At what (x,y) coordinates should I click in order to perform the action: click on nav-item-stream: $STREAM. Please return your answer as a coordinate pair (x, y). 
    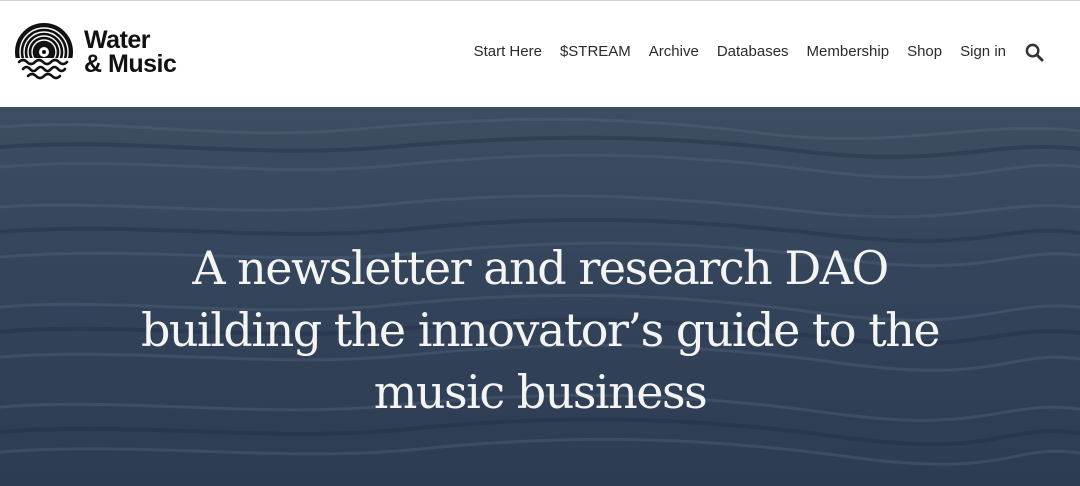
    Looking at the image, I should click on (595, 52).